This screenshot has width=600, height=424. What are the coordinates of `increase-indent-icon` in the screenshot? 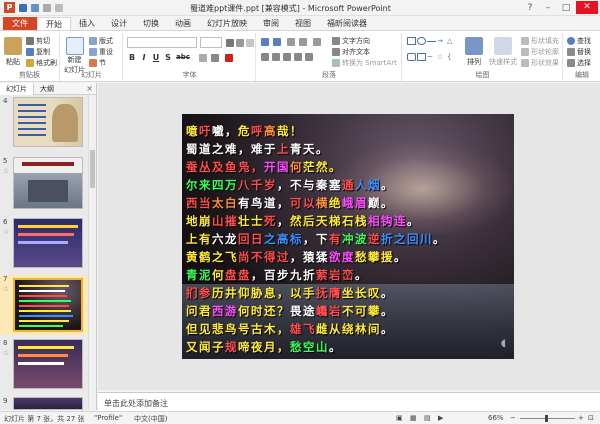 It's located at (303, 42).